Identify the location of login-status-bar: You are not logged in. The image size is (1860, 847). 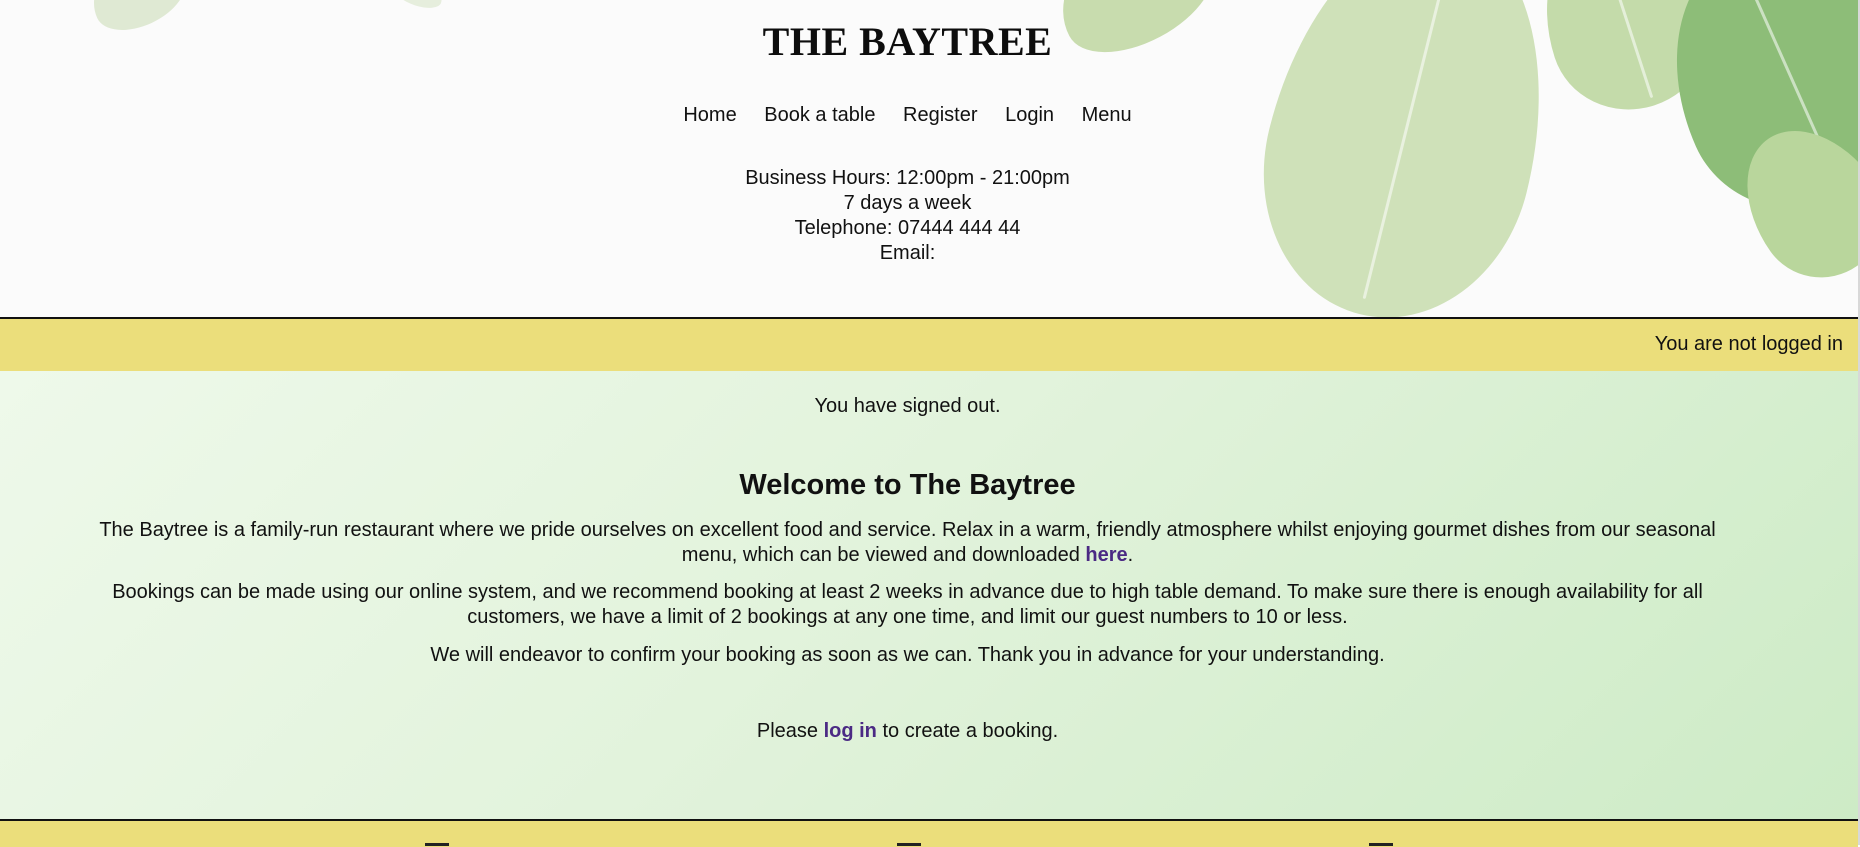
(929, 344).